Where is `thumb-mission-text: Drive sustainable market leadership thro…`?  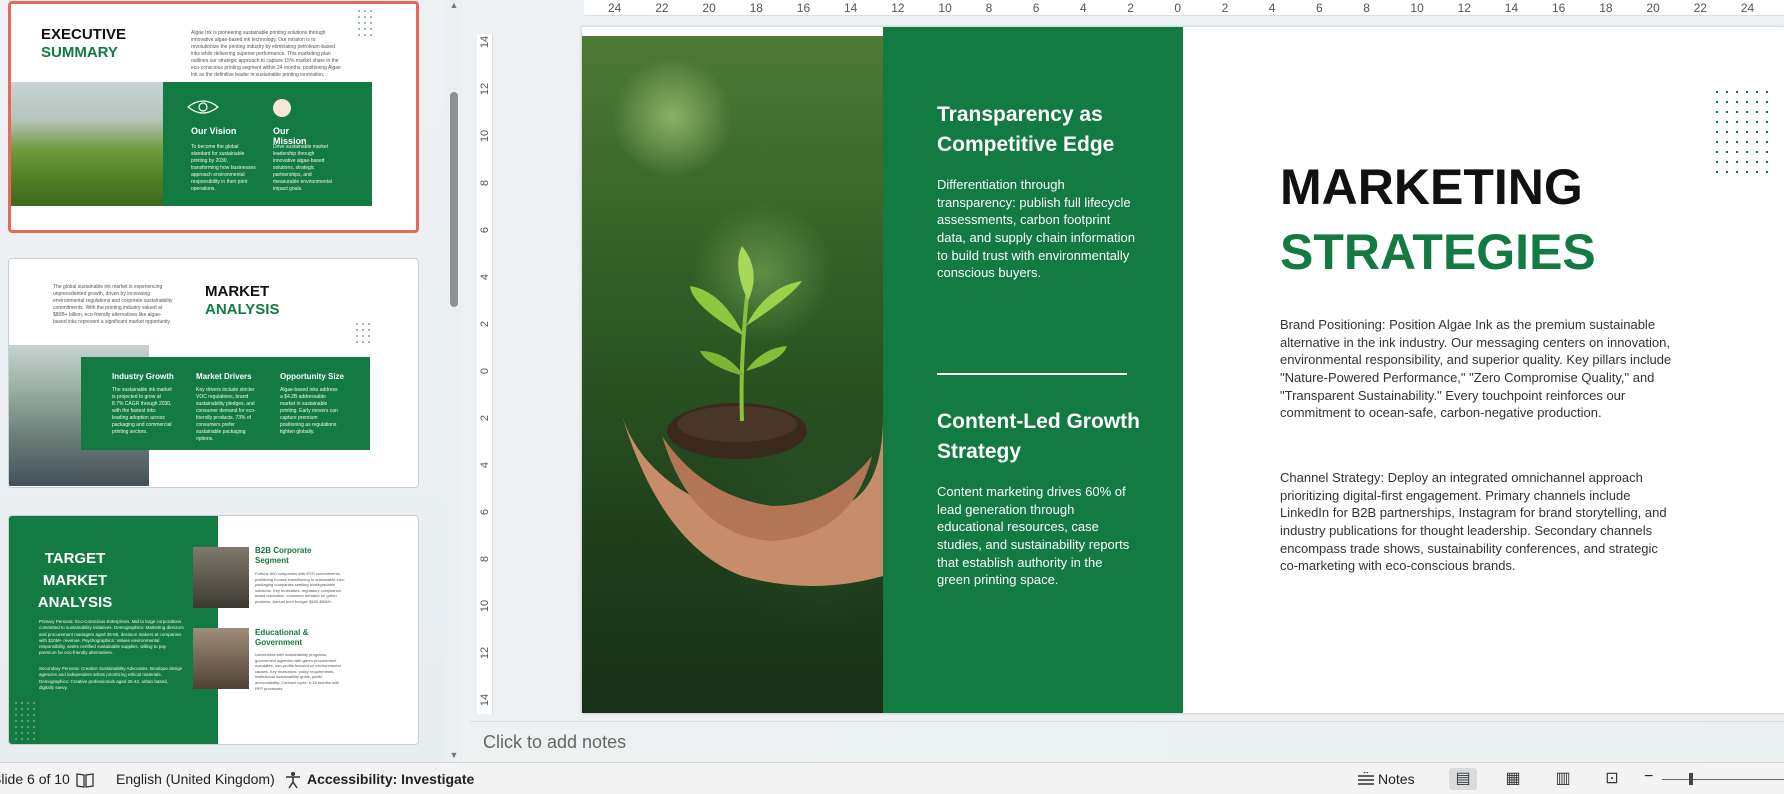
thumb-mission-text: Drive sustainable market leadership thro… is located at coordinates (302, 168).